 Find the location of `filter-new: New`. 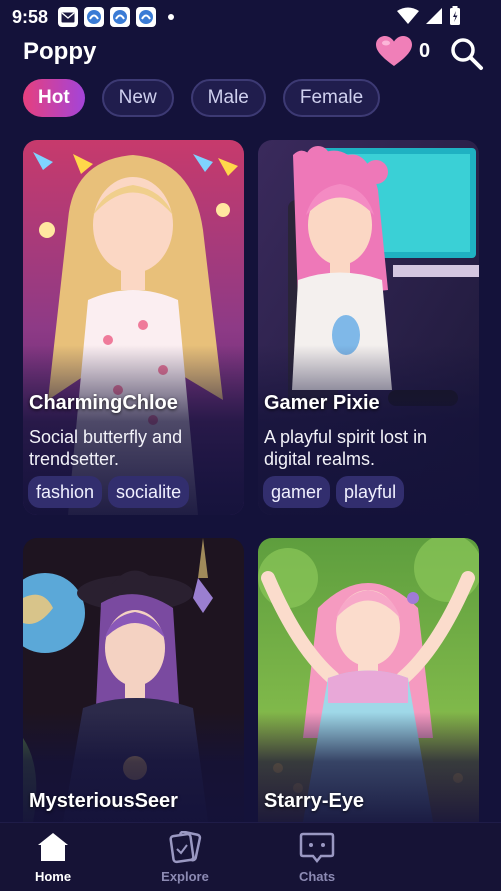

filter-new: New is located at coordinates (137, 98).